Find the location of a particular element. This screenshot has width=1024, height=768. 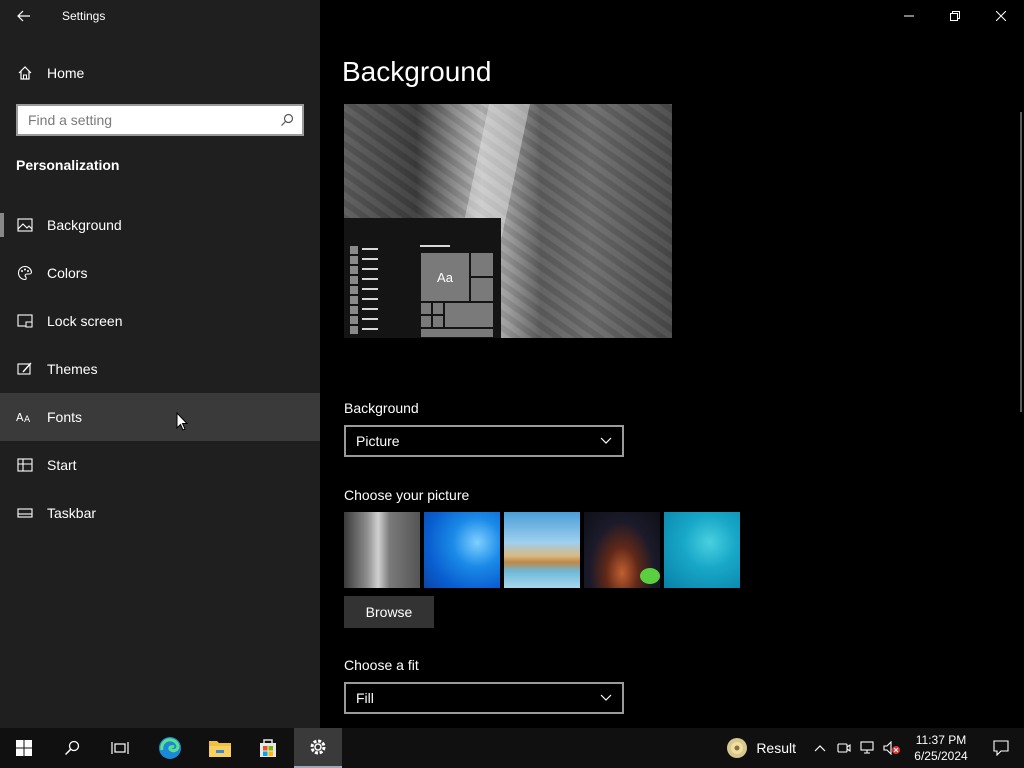

notification-icon is located at coordinates (1001, 748).